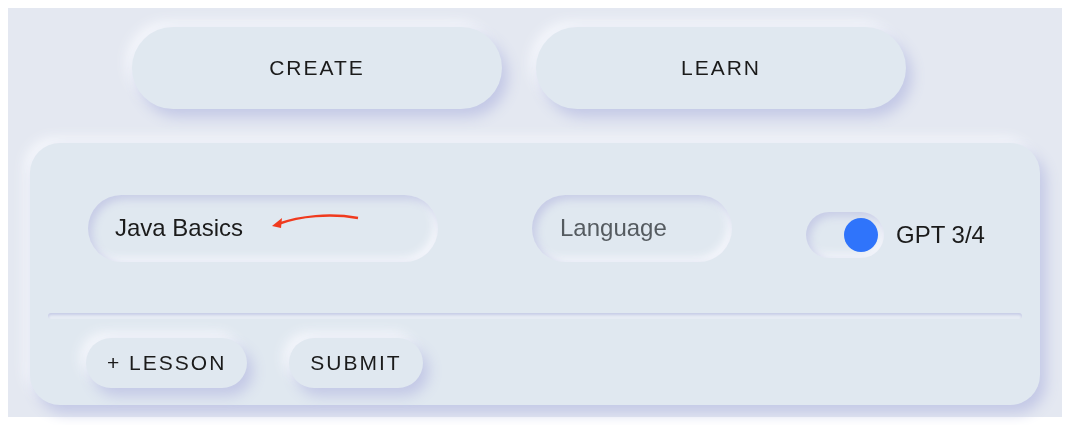  I want to click on input-field: Java Basics, so click(263, 228).